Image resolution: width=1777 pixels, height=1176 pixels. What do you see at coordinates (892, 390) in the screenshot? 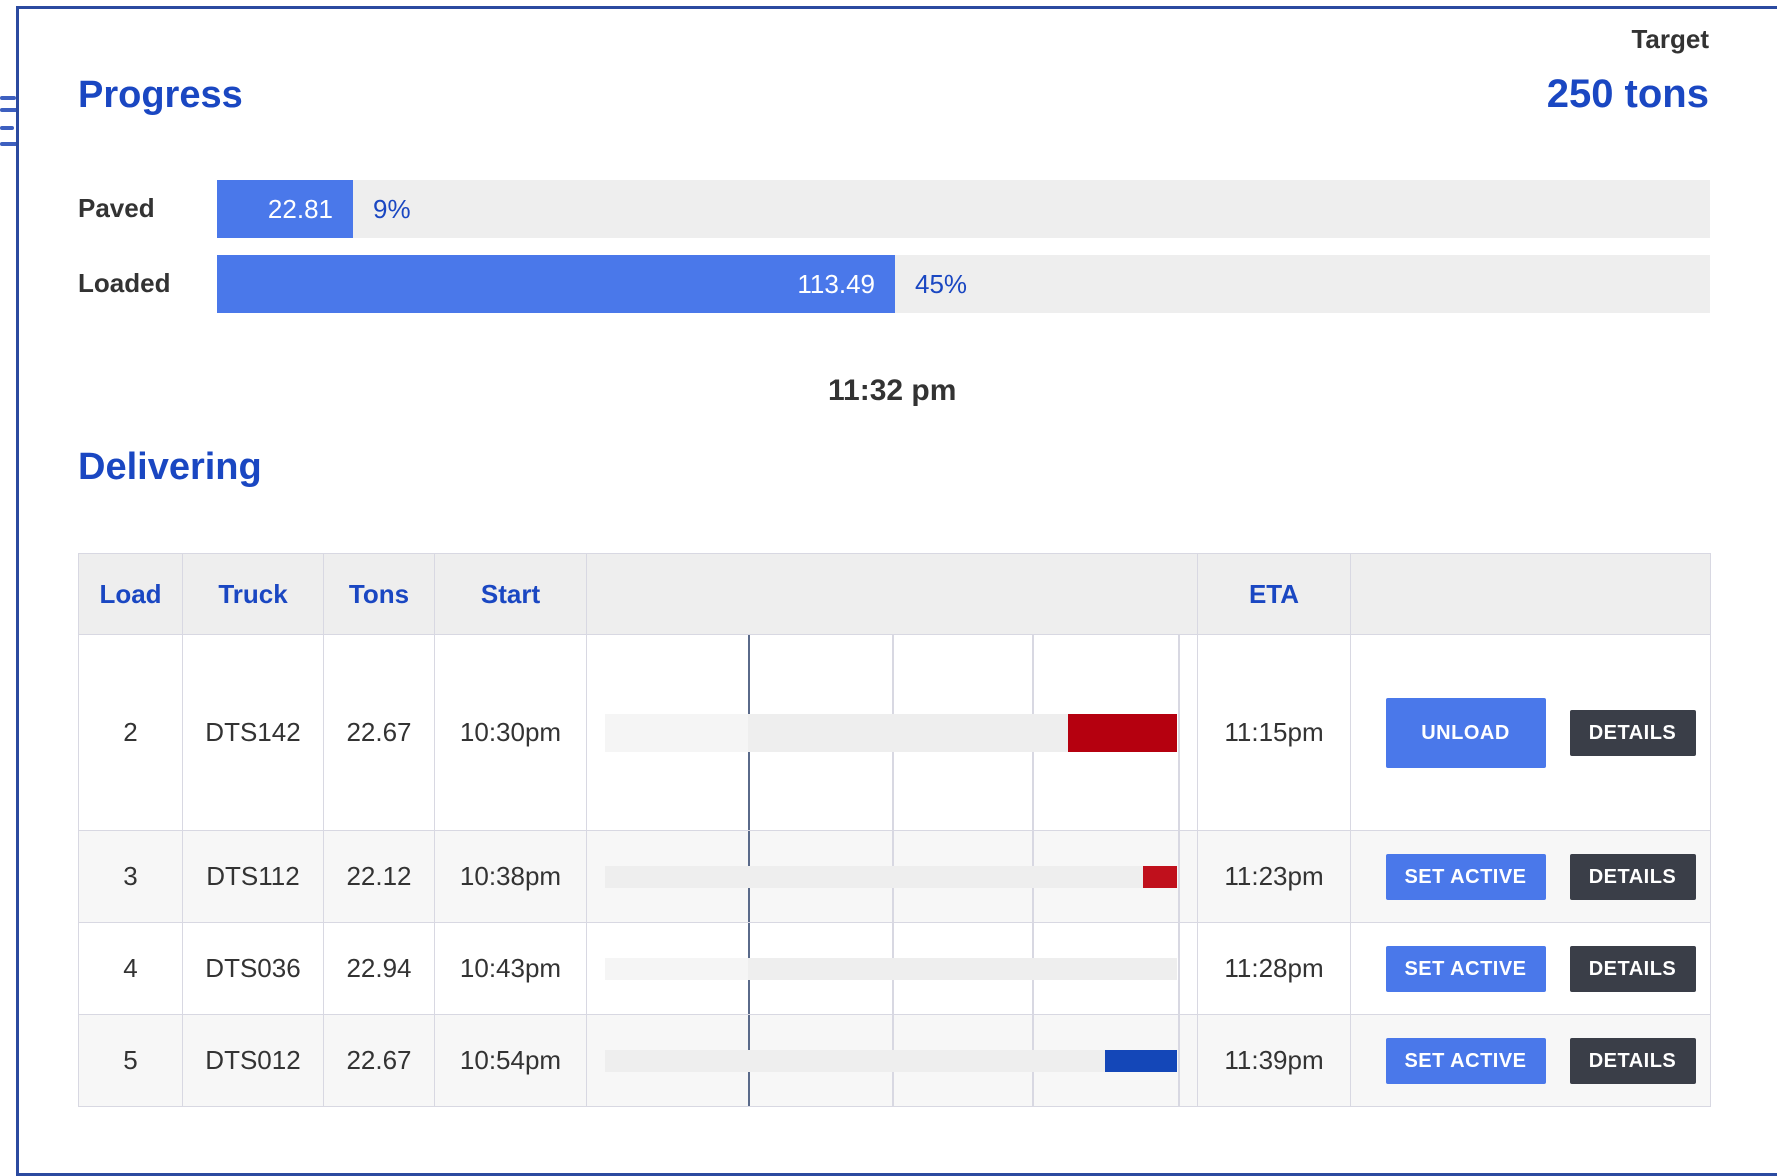
I see `current-time: 11:32 pm` at bounding box center [892, 390].